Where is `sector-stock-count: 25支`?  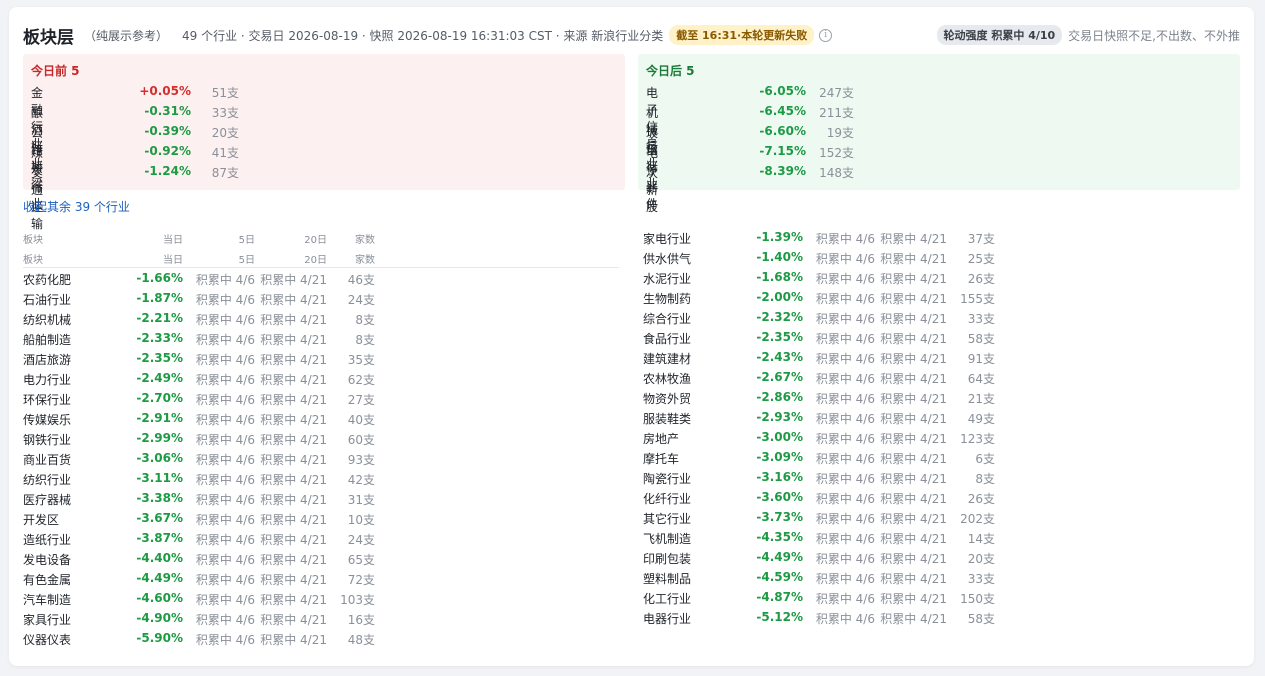
sector-stock-count: 25支 is located at coordinates (981, 259).